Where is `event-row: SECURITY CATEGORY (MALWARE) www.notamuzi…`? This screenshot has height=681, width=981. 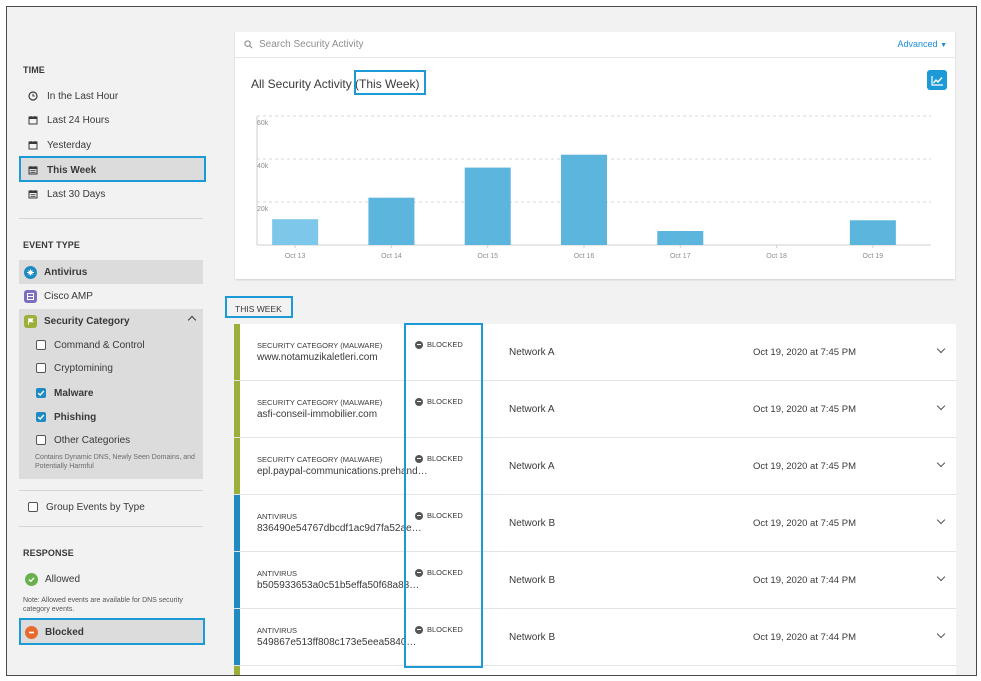
event-row: SECURITY CATEGORY (MALWARE) www.notamuzi… is located at coordinates (595, 352).